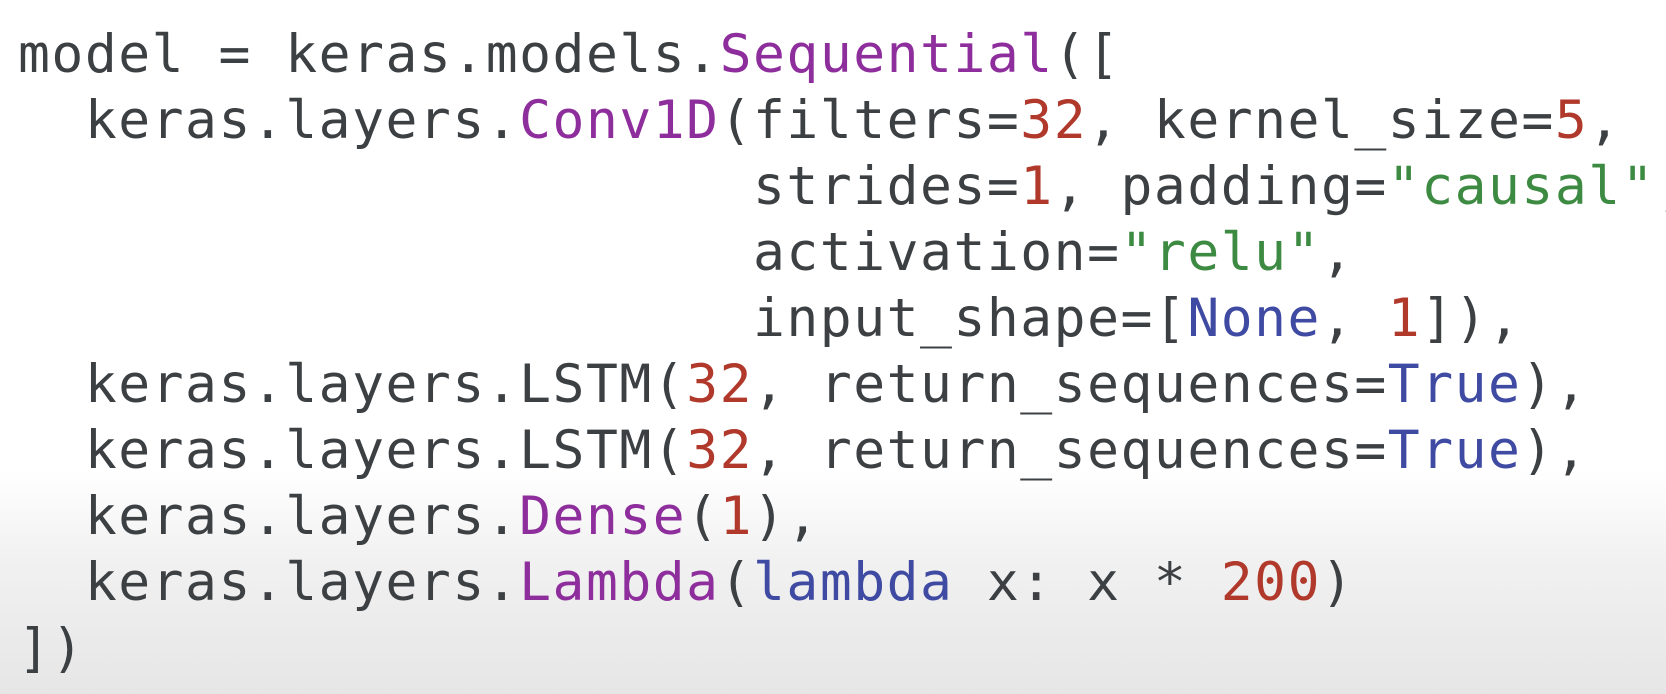 This screenshot has height=694, width=1666. What do you see at coordinates (603, 318) in the screenshot?
I see `code-token-plain: input_shape=[` at bounding box center [603, 318].